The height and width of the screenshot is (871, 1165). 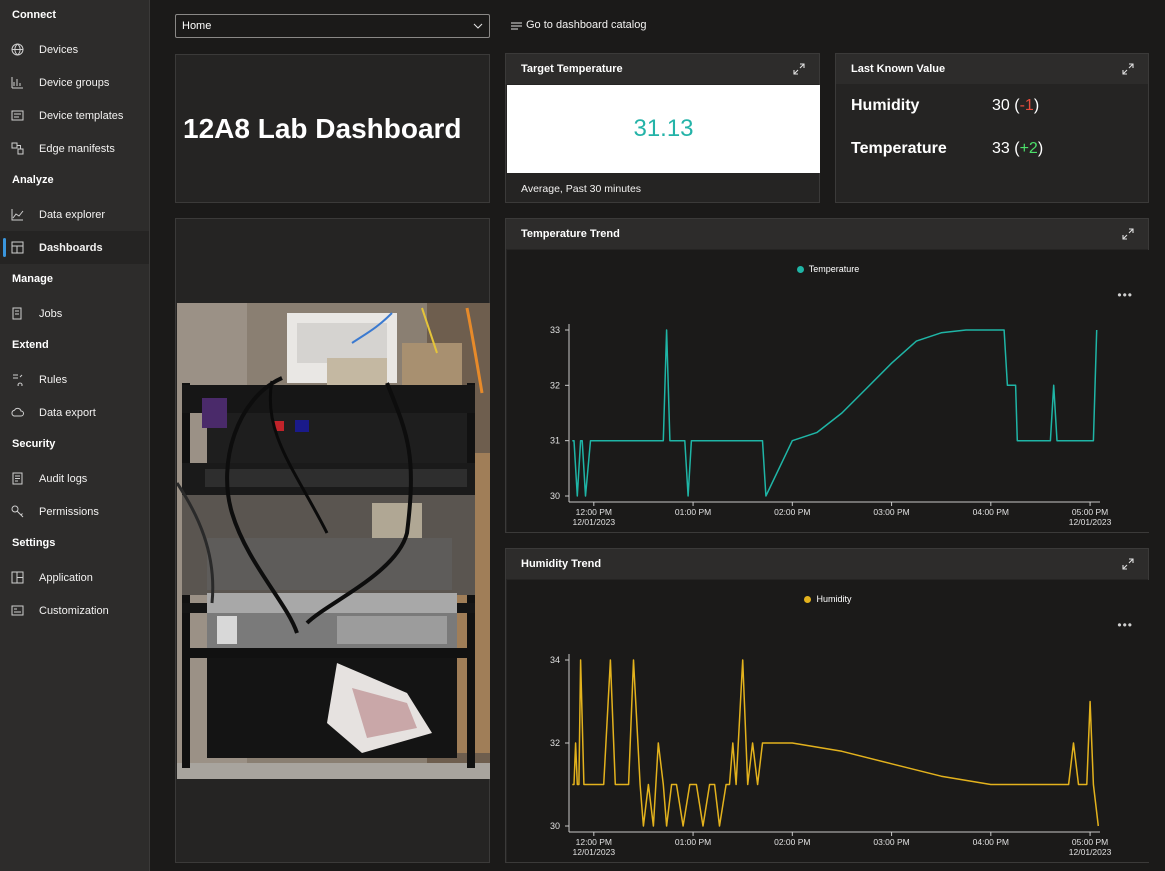 I want to click on dashboard-catalog-link: Go to dashboard catalog, so click(x=578, y=25).